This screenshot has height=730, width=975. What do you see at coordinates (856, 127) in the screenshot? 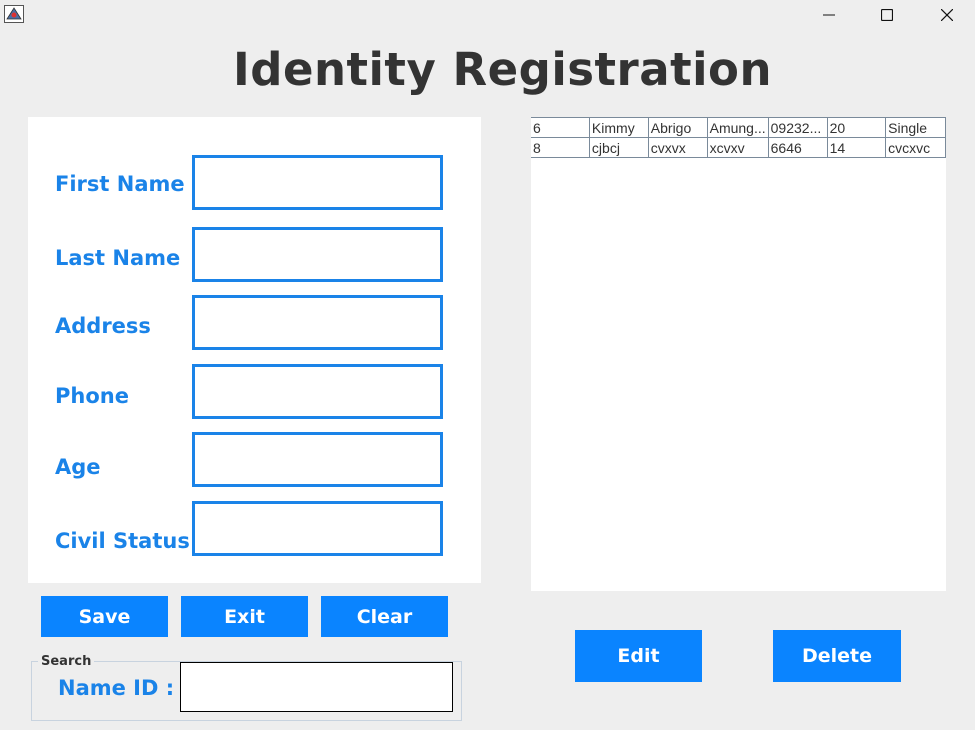
I see `table-cell-age: 20` at bounding box center [856, 127].